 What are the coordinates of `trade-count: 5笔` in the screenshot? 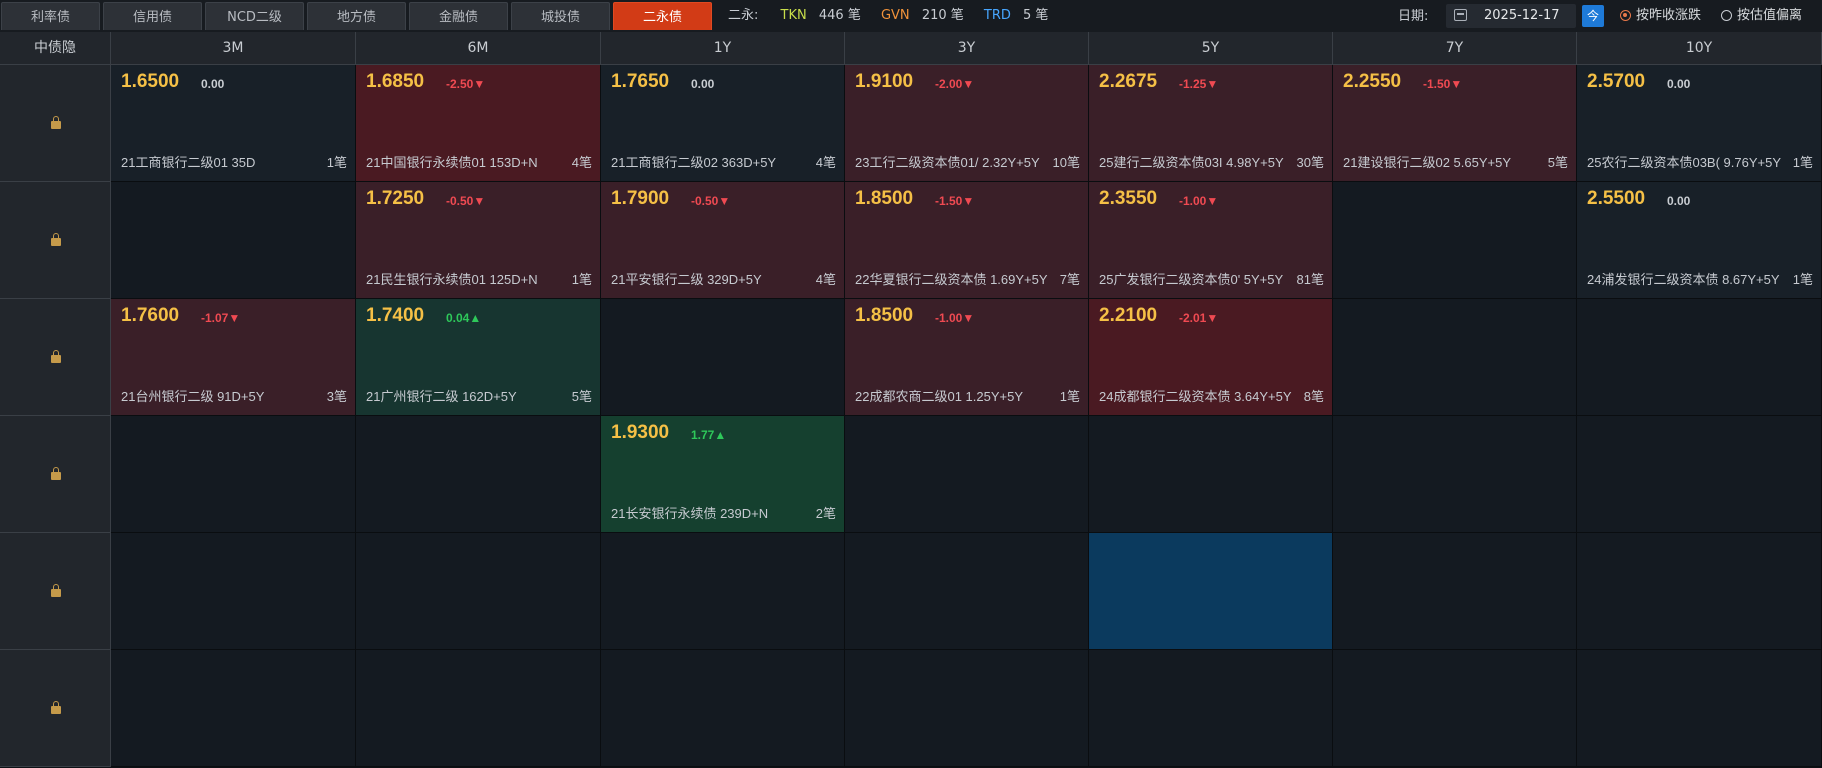 It's located at (1557, 162).